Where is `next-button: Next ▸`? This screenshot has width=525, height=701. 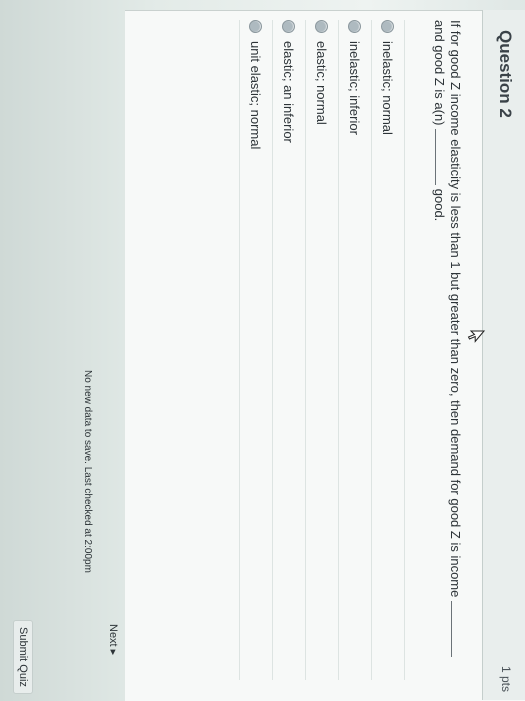
next-button: Next ▸ is located at coordinates (113, 639).